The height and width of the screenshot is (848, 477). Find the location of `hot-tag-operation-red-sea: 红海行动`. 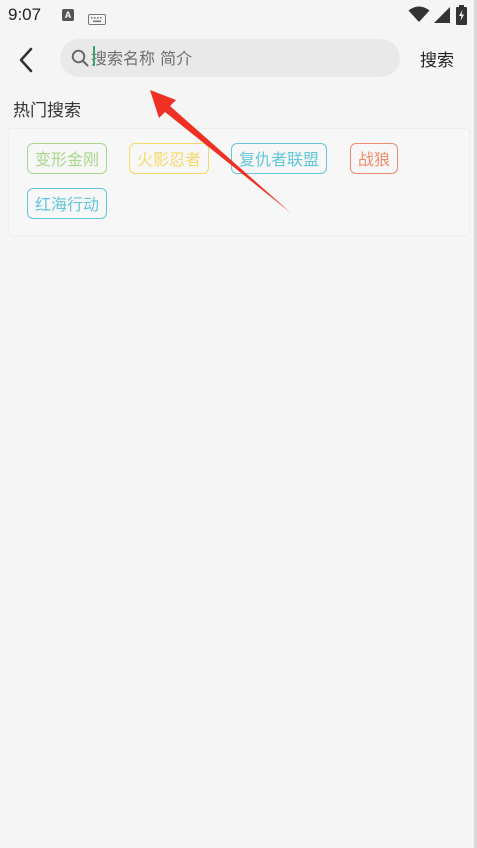

hot-tag-operation-red-sea: 红海行动 is located at coordinates (67, 203).